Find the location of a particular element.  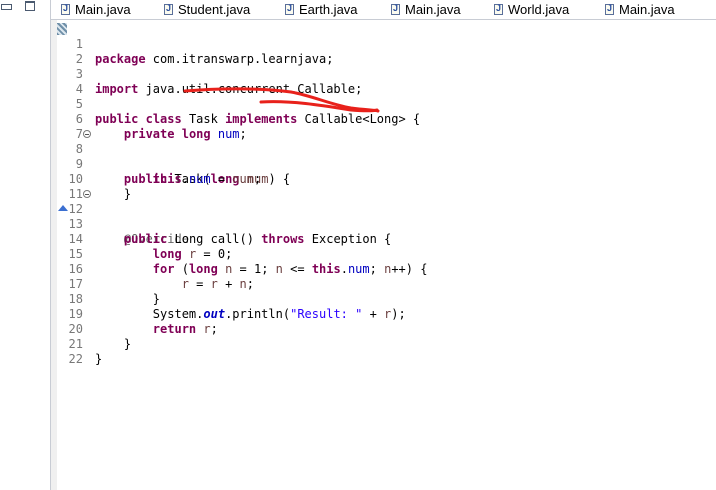

code-line: 14 long r = 0; is located at coordinates (142, 239).